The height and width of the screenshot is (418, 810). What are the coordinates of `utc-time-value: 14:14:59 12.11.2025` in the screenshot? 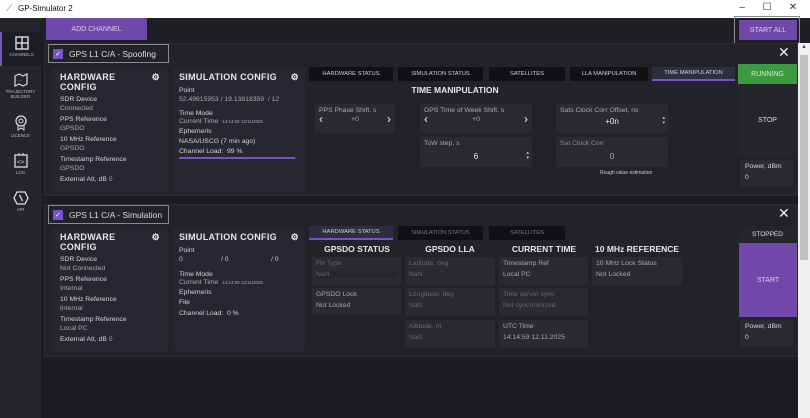 It's located at (534, 337).